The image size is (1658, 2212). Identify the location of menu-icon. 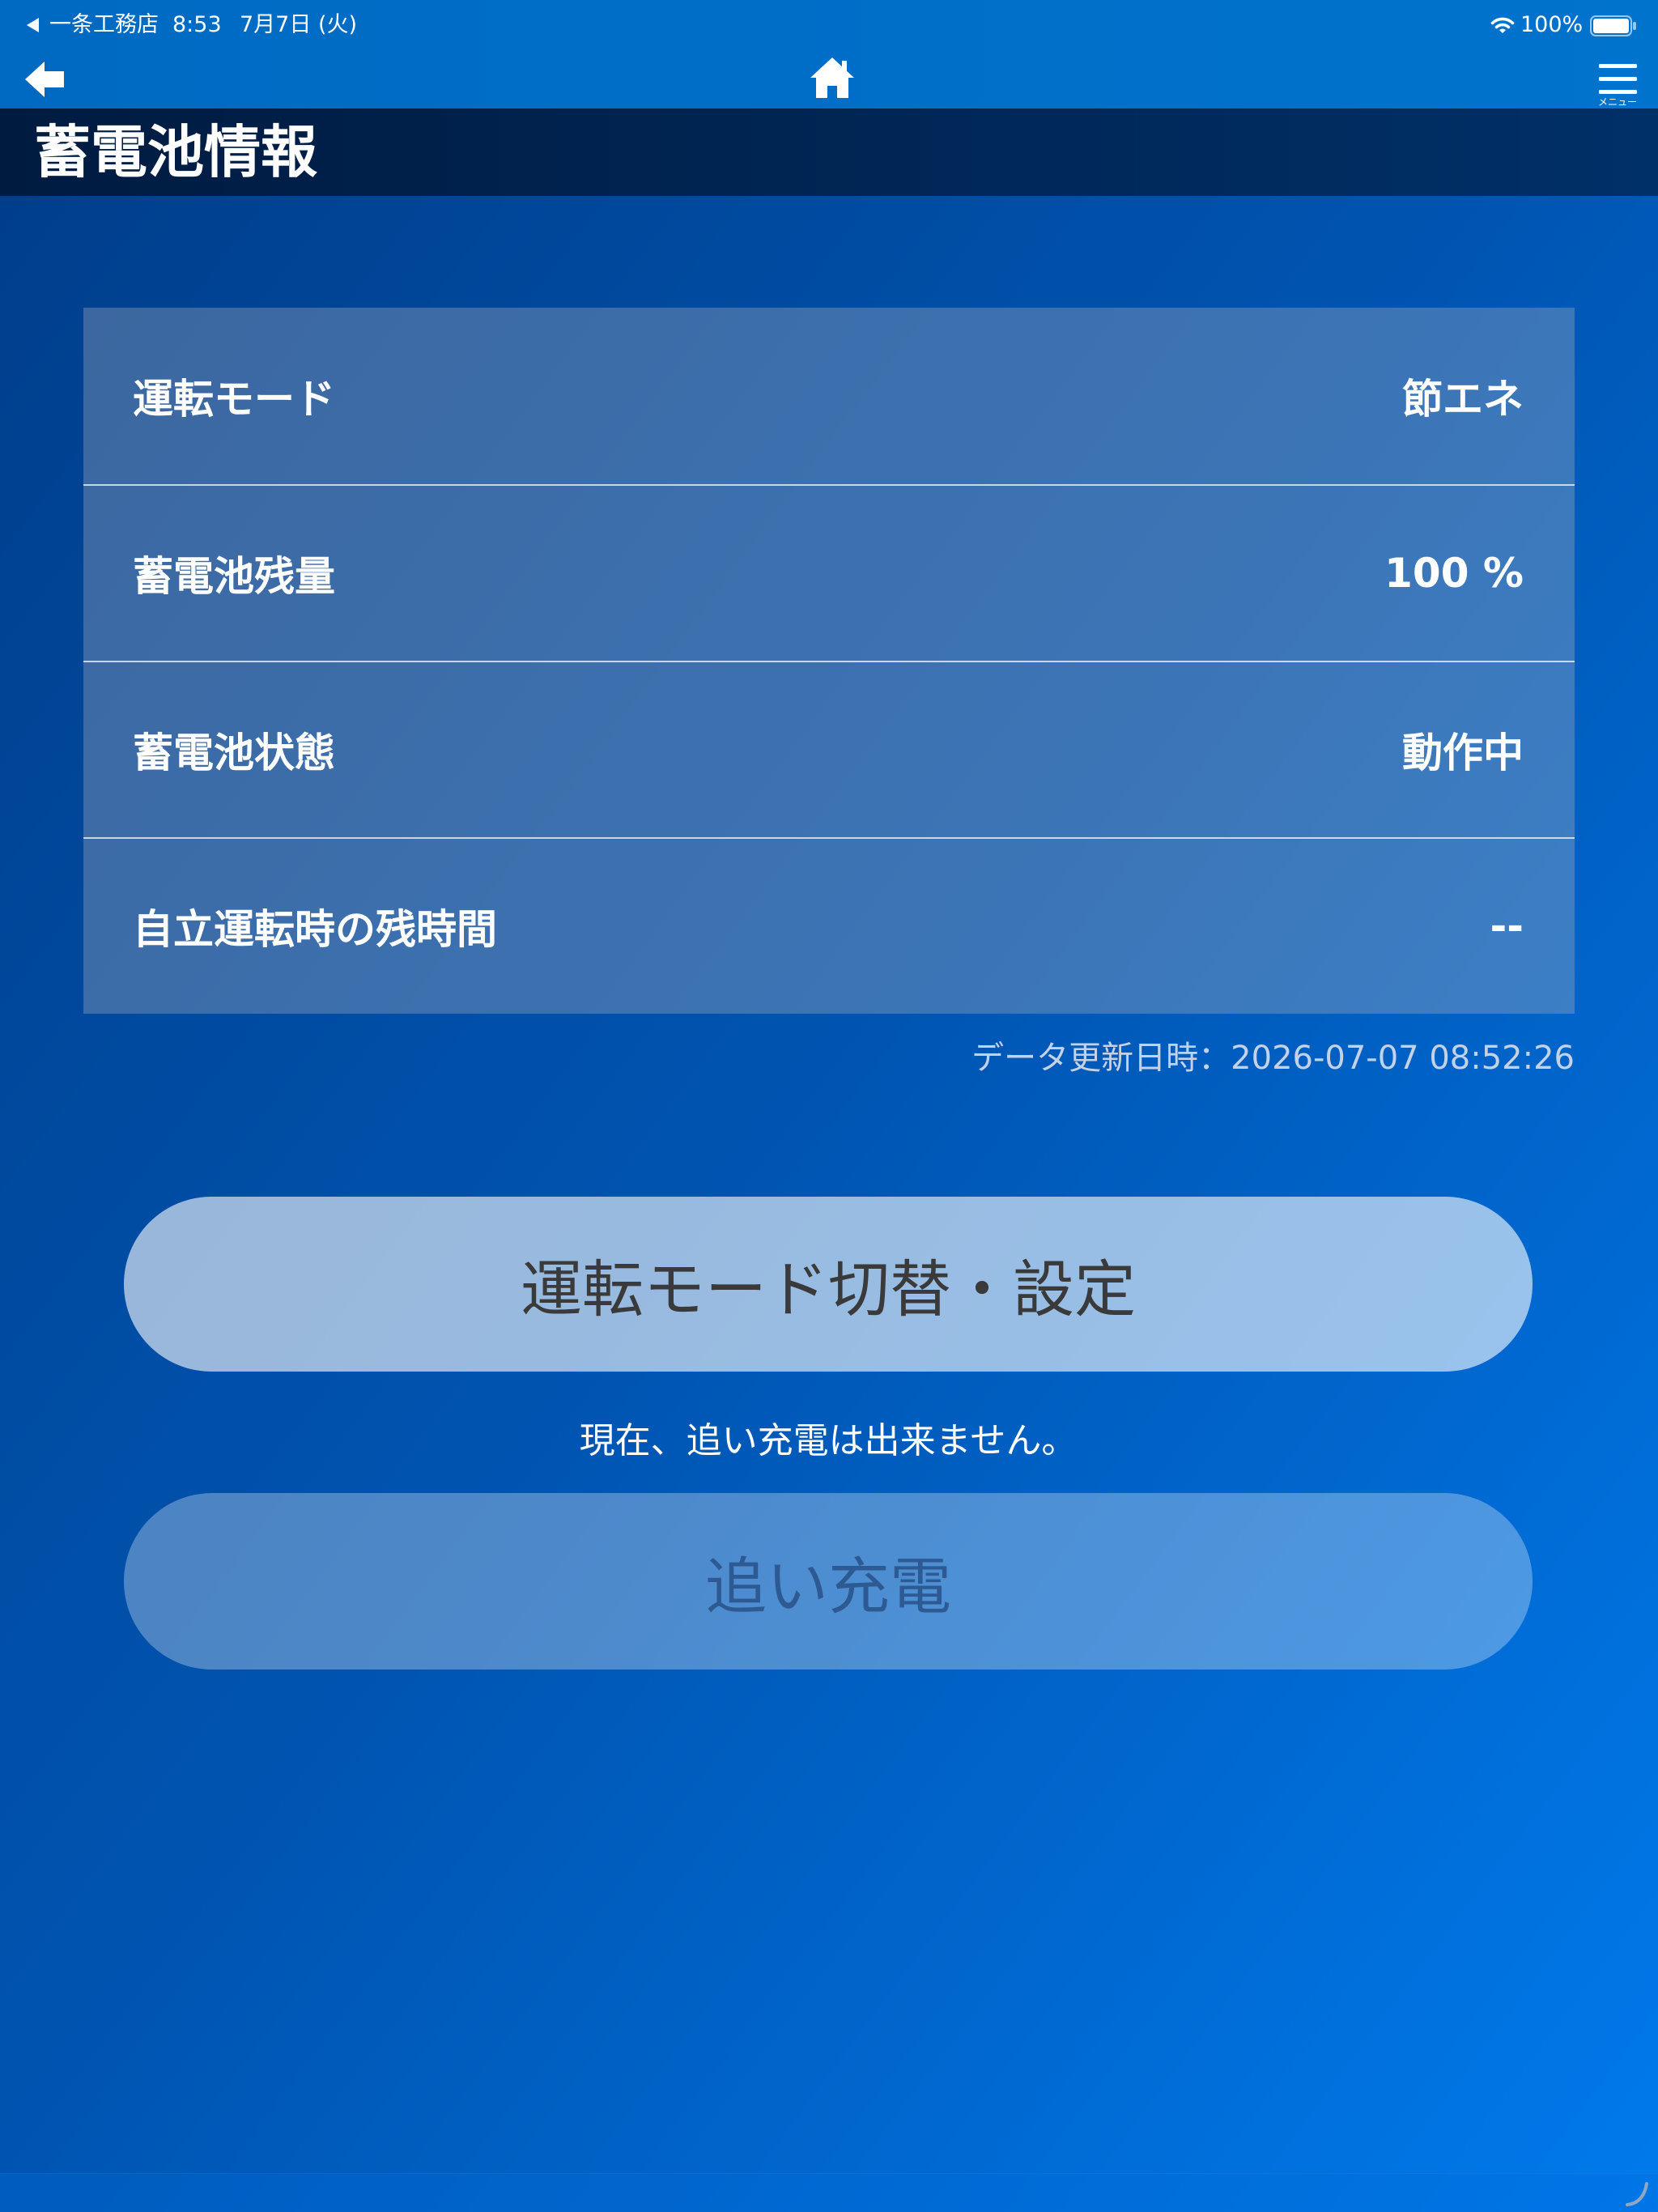
(1618, 79).